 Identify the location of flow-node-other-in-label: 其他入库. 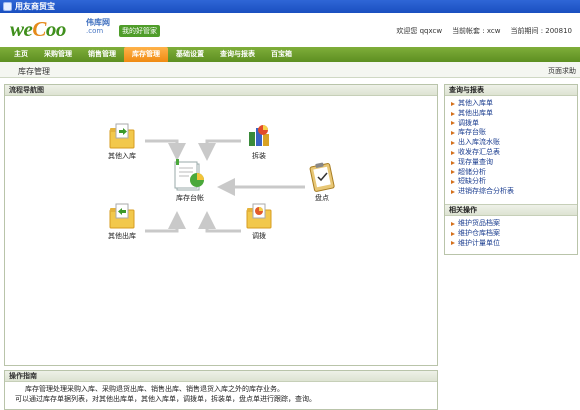
(122, 156).